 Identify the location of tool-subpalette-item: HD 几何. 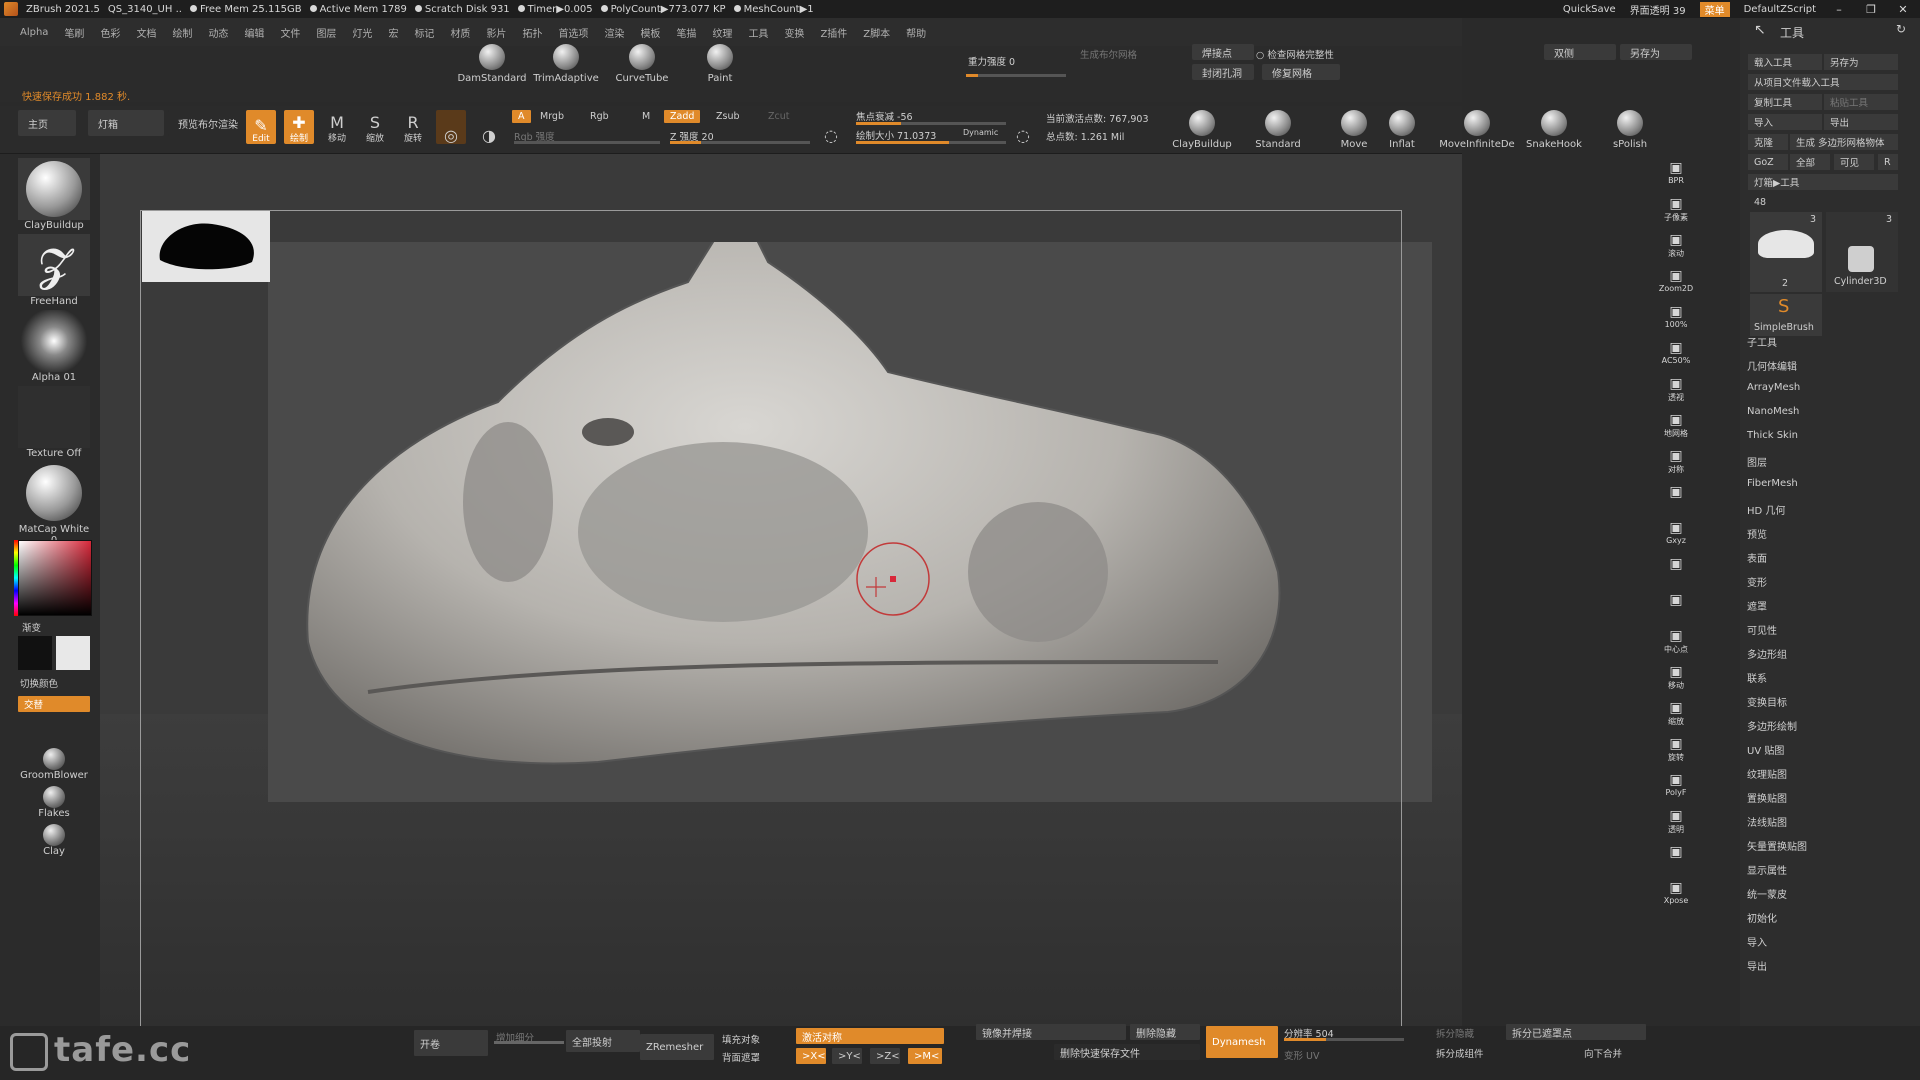
(1777, 510).